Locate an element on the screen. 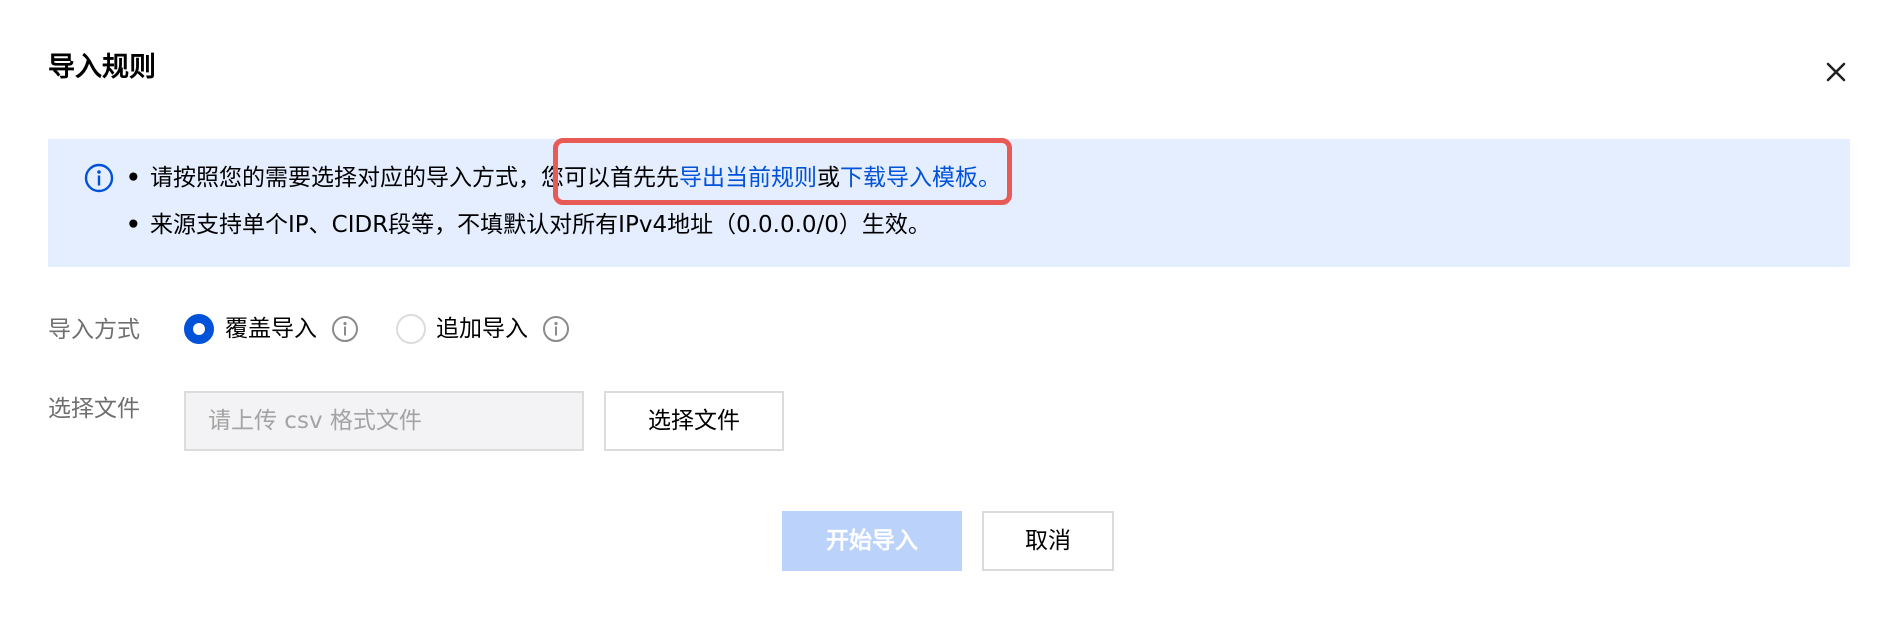 The width and height of the screenshot is (1898, 620). radio-append-label: 追加导入 is located at coordinates (482, 329).